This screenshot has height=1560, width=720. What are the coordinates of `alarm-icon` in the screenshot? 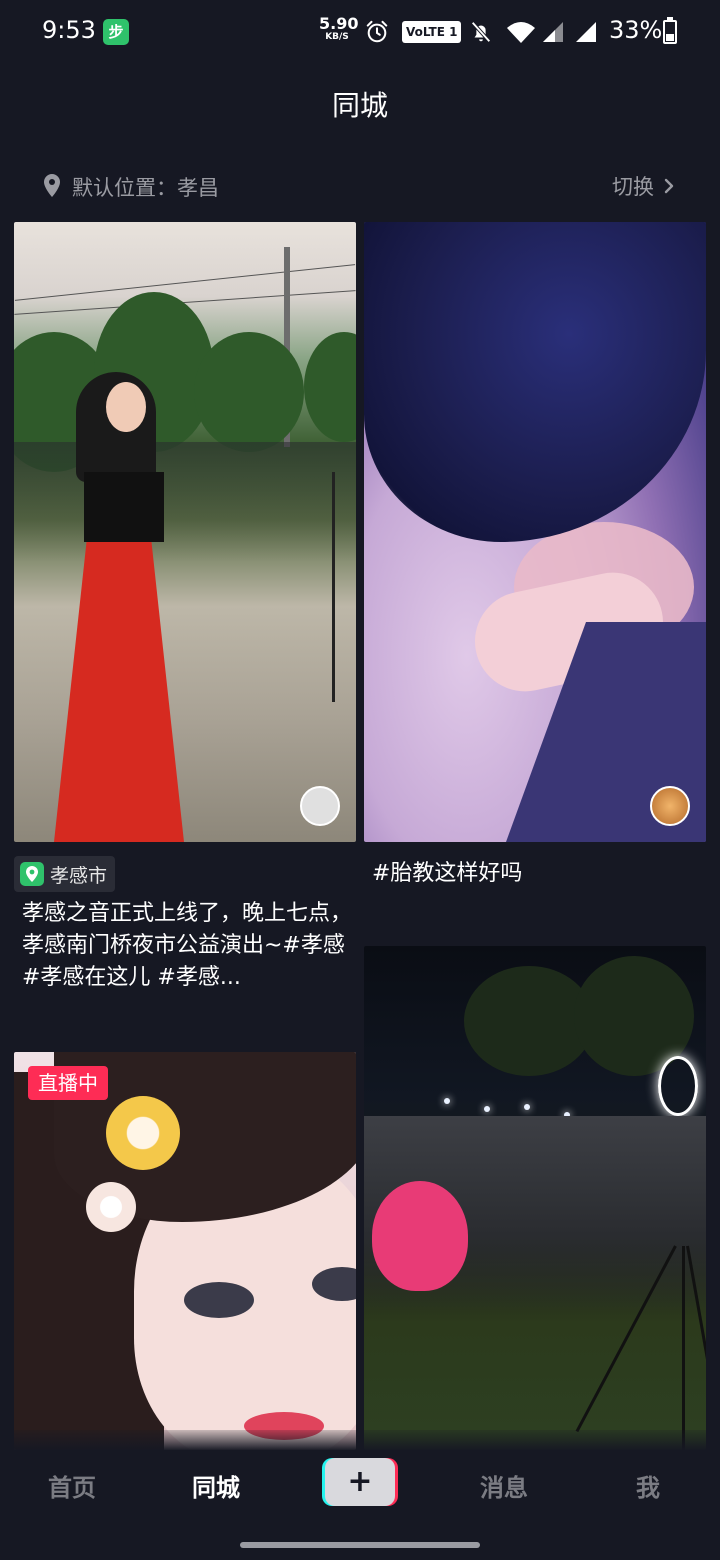 It's located at (377, 31).